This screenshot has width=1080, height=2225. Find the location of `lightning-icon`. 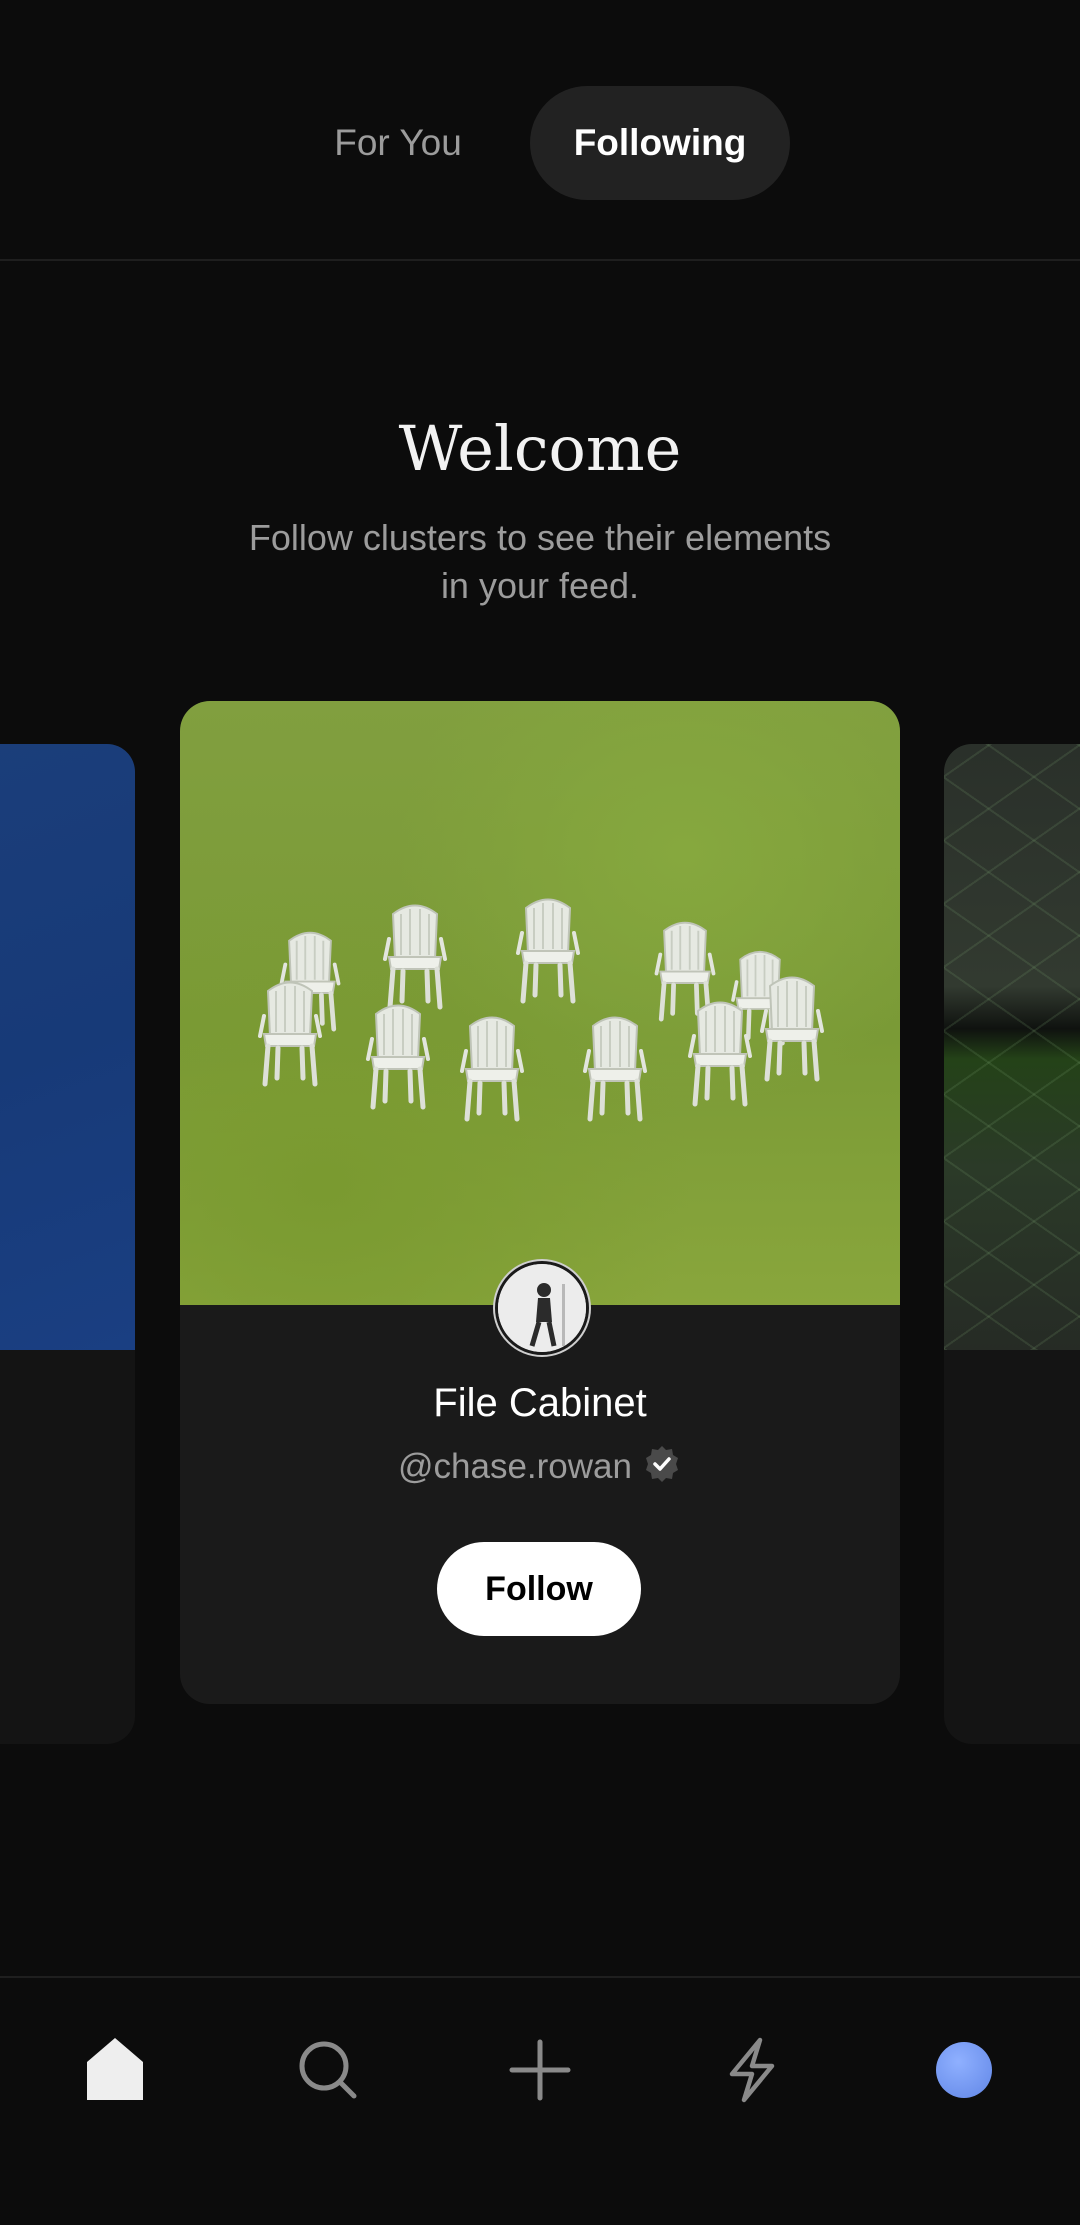

lightning-icon is located at coordinates (752, 2070).